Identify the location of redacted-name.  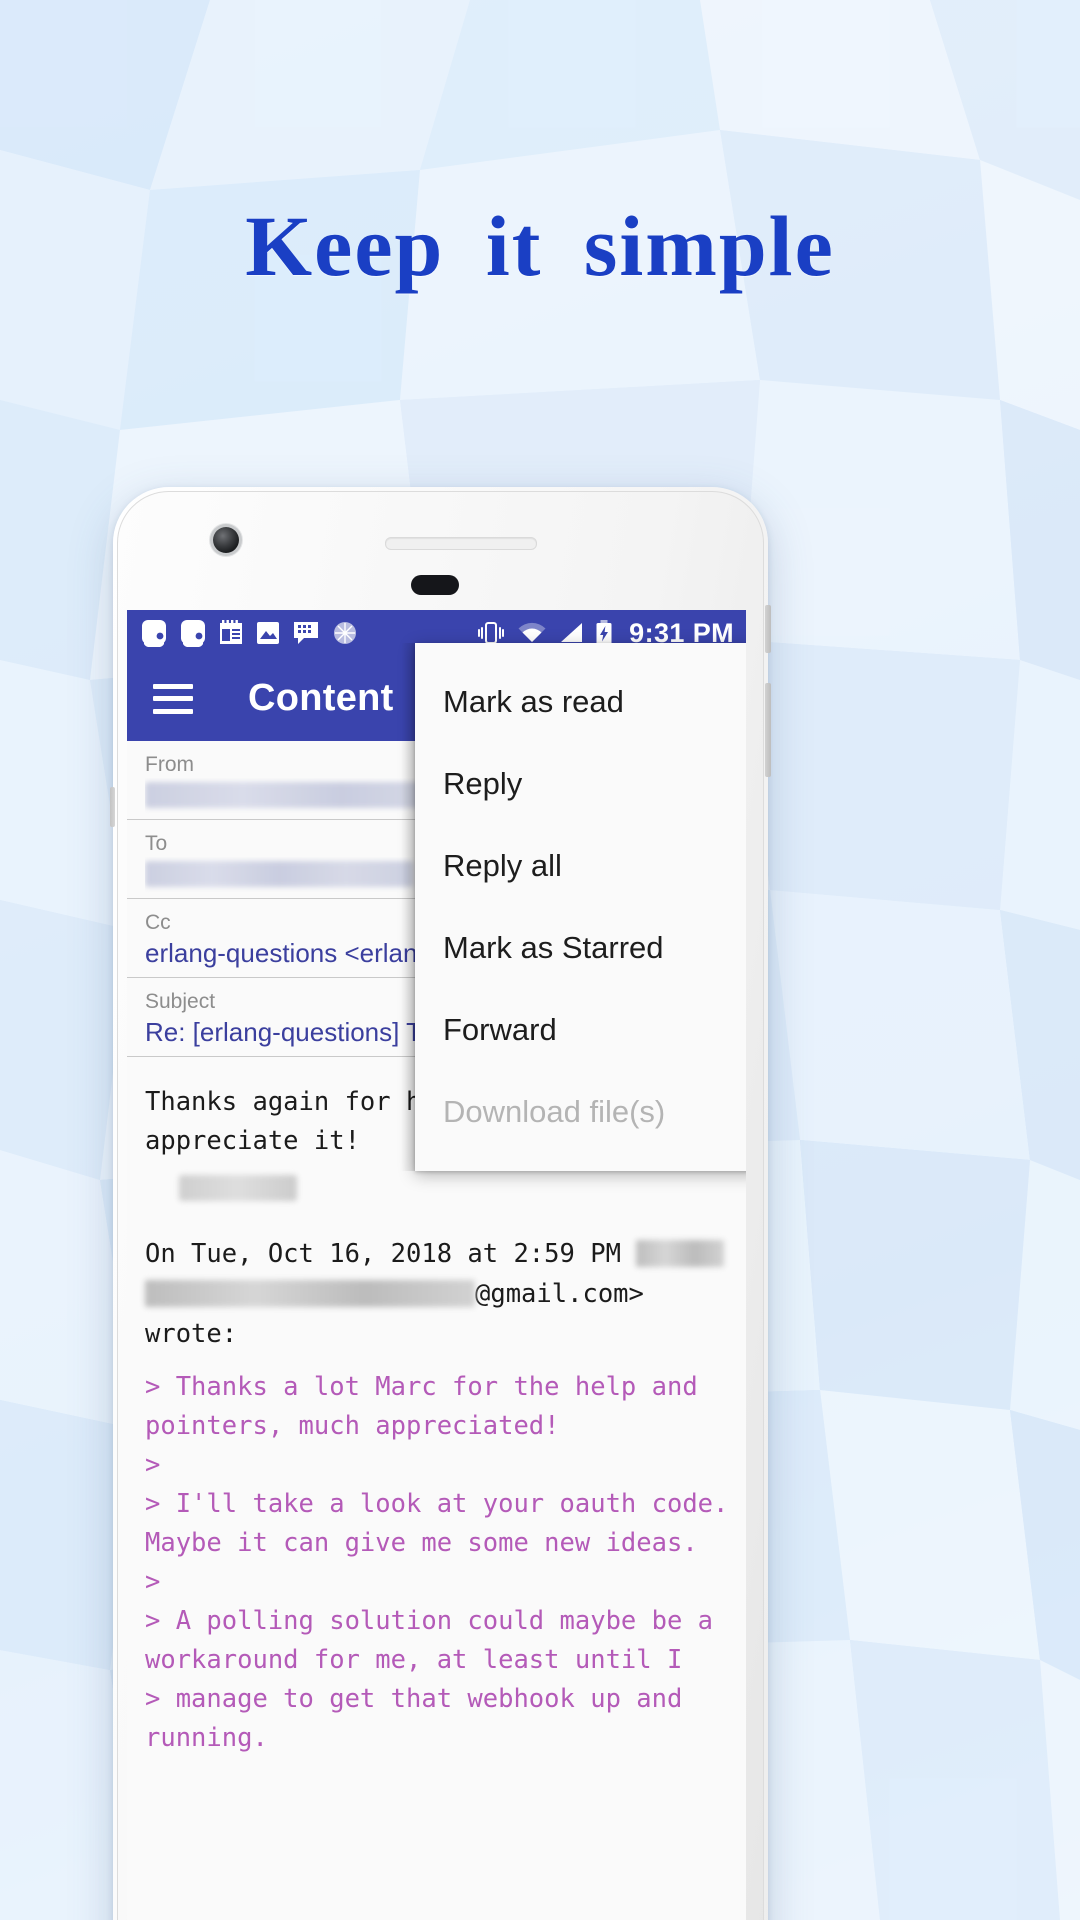
(680, 1253).